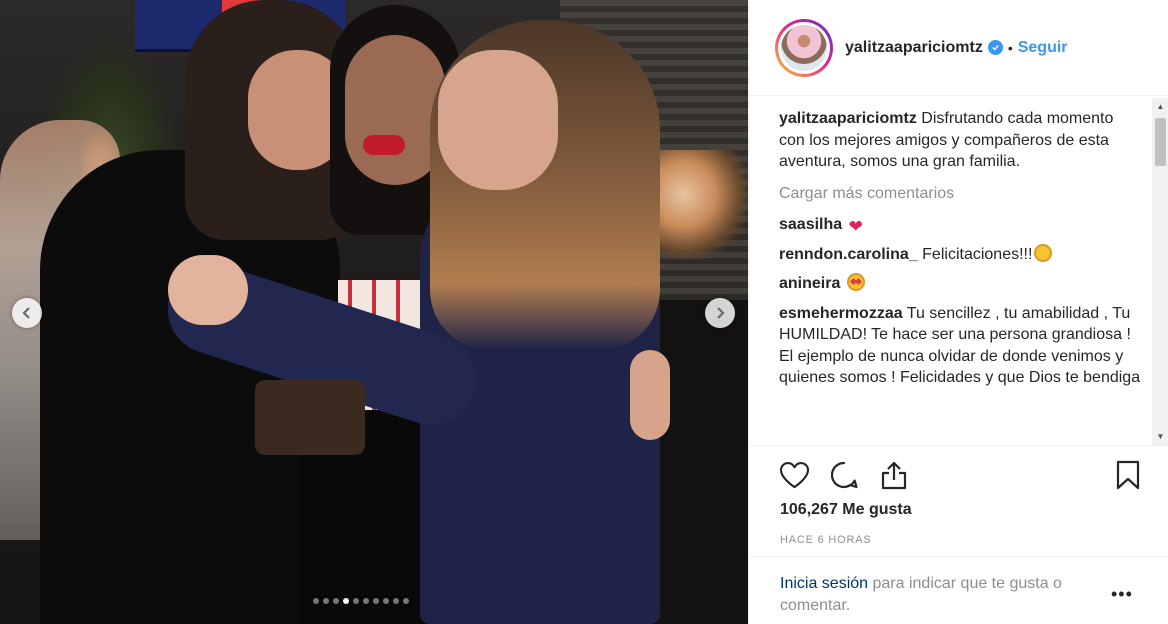 This screenshot has height=624, width=1168. I want to click on comment-icon, so click(844, 475).